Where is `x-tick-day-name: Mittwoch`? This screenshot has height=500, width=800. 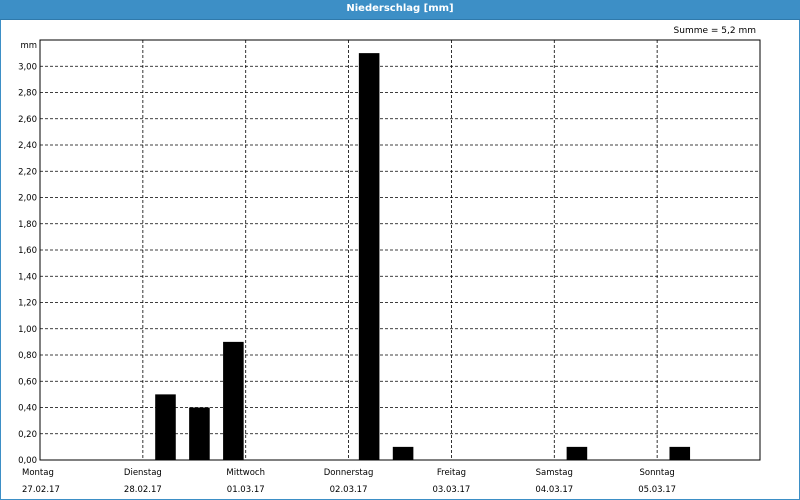 x-tick-day-name: Mittwoch is located at coordinates (245, 473).